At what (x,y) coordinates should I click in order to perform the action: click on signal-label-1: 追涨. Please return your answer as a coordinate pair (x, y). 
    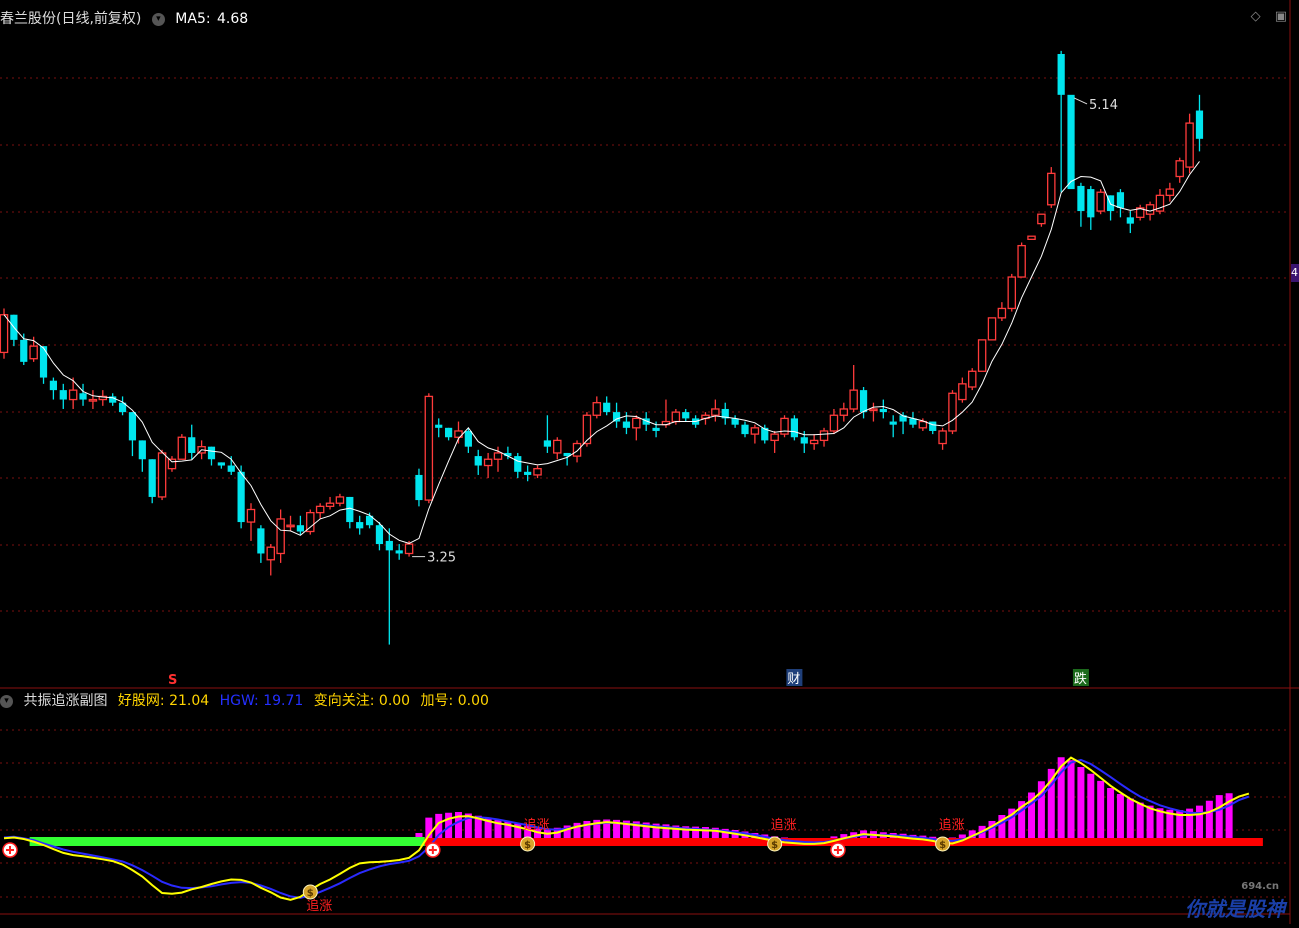
    Looking at the image, I should click on (537, 825).